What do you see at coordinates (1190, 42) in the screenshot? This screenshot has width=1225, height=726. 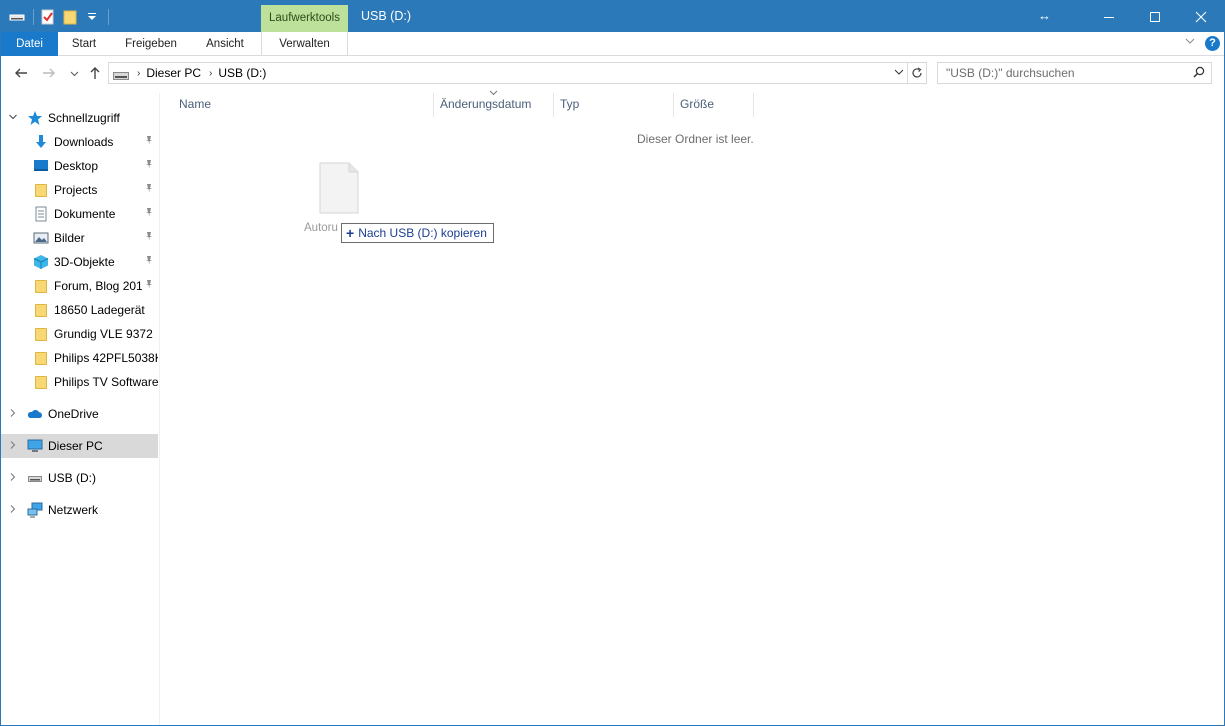 I see `expand-ribbon-icon` at bounding box center [1190, 42].